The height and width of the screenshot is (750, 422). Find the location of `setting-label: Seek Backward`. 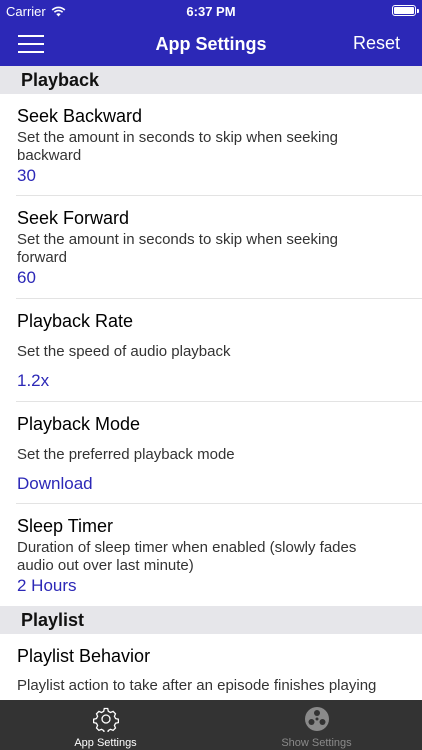

setting-label: Seek Backward is located at coordinates (80, 116).